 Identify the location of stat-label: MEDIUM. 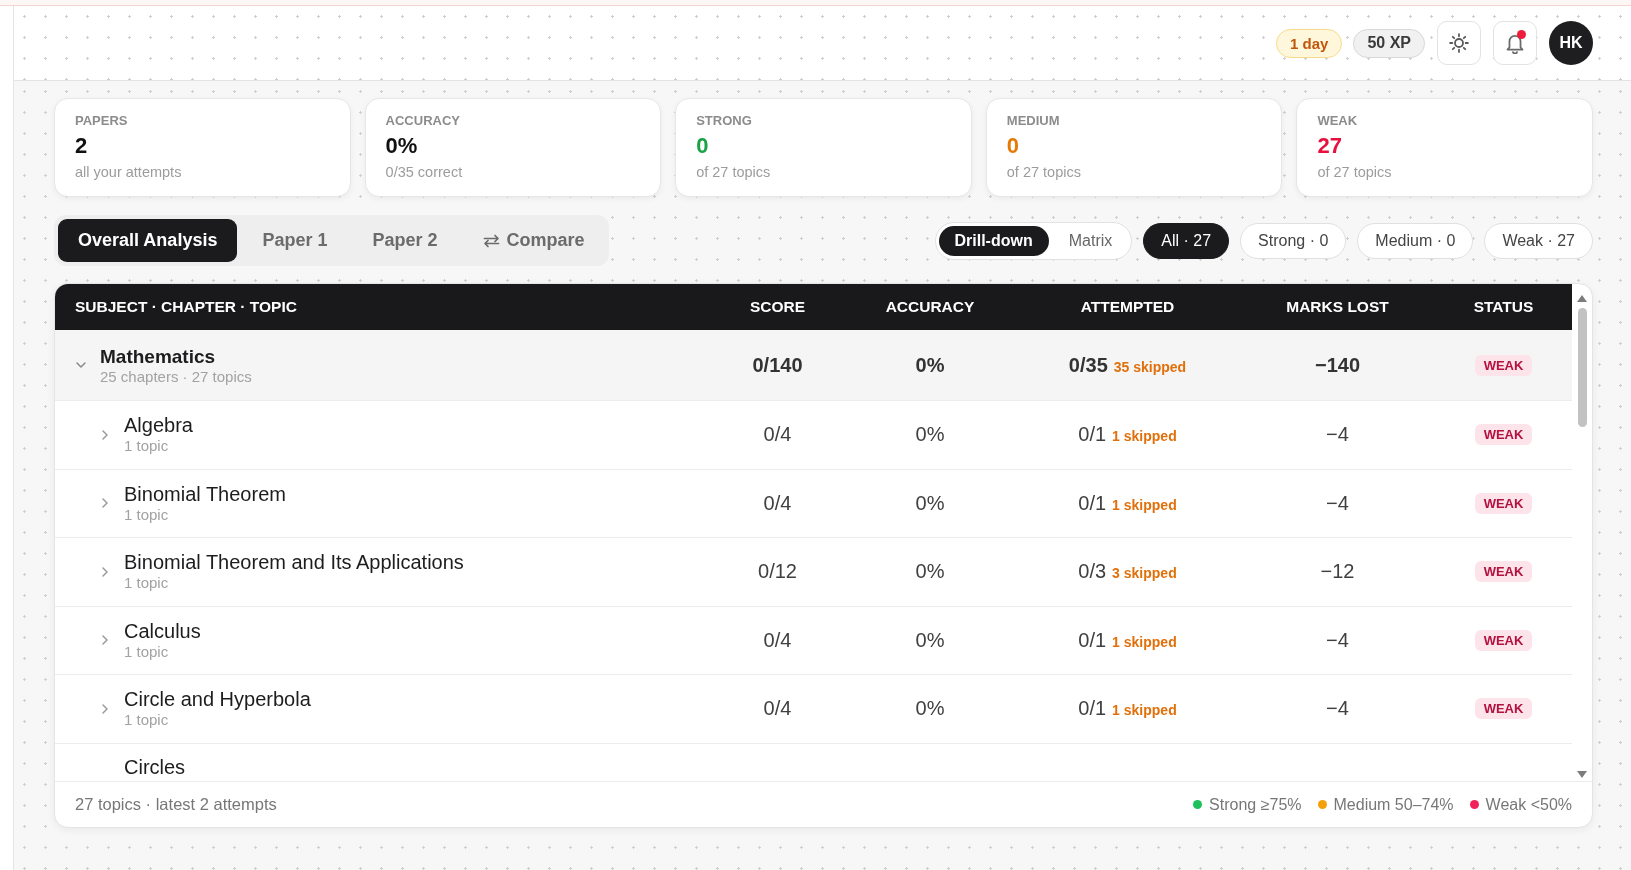
(1033, 121).